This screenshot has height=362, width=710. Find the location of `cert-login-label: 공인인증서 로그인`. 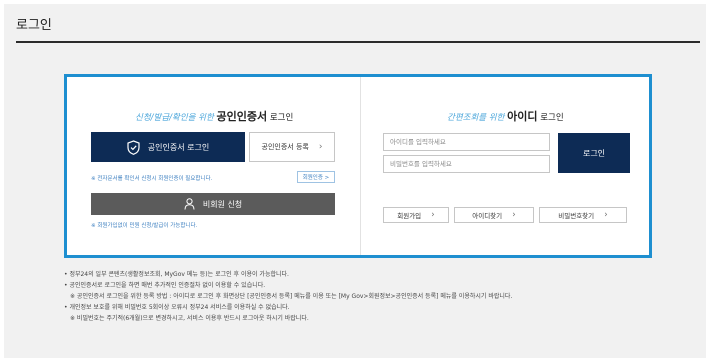

cert-login-label: 공인인증서 로그인 is located at coordinates (178, 147).